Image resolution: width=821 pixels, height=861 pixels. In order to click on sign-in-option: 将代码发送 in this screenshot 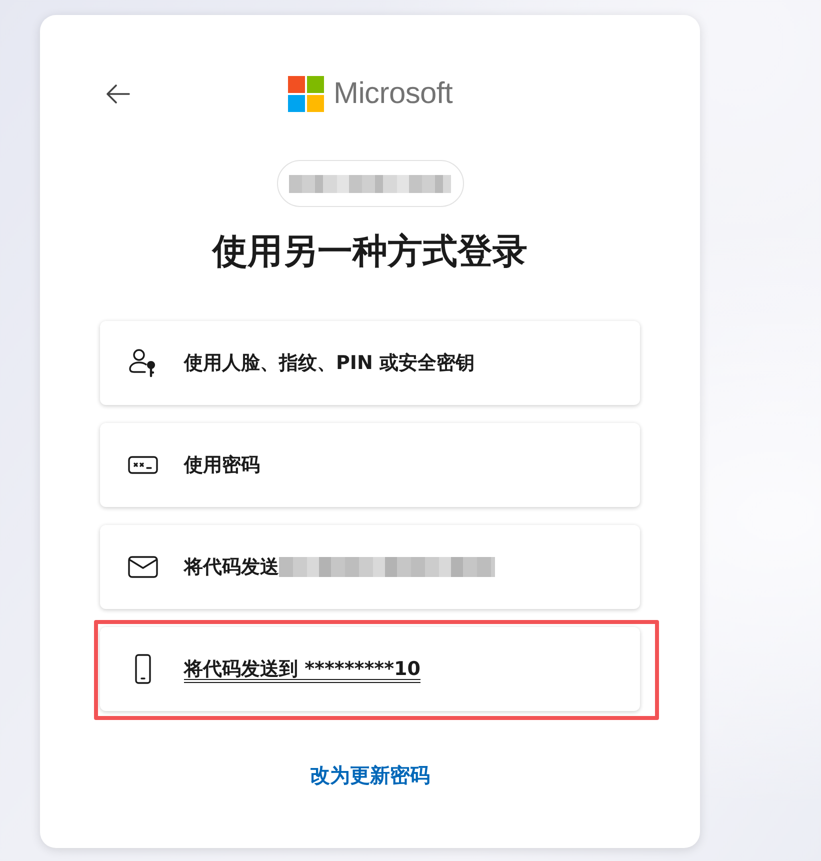, I will do `click(370, 567)`.